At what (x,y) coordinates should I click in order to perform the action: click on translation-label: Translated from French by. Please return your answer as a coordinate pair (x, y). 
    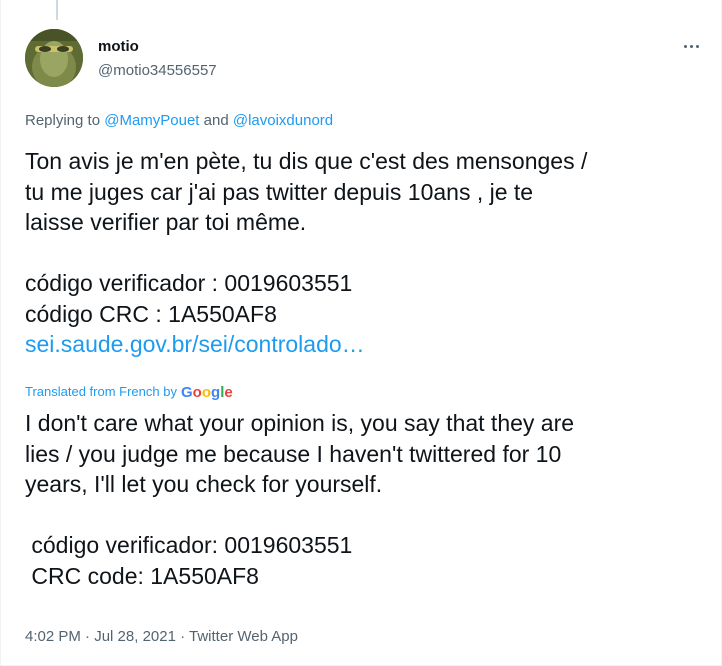
    Looking at the image, I should click on (101, 391).